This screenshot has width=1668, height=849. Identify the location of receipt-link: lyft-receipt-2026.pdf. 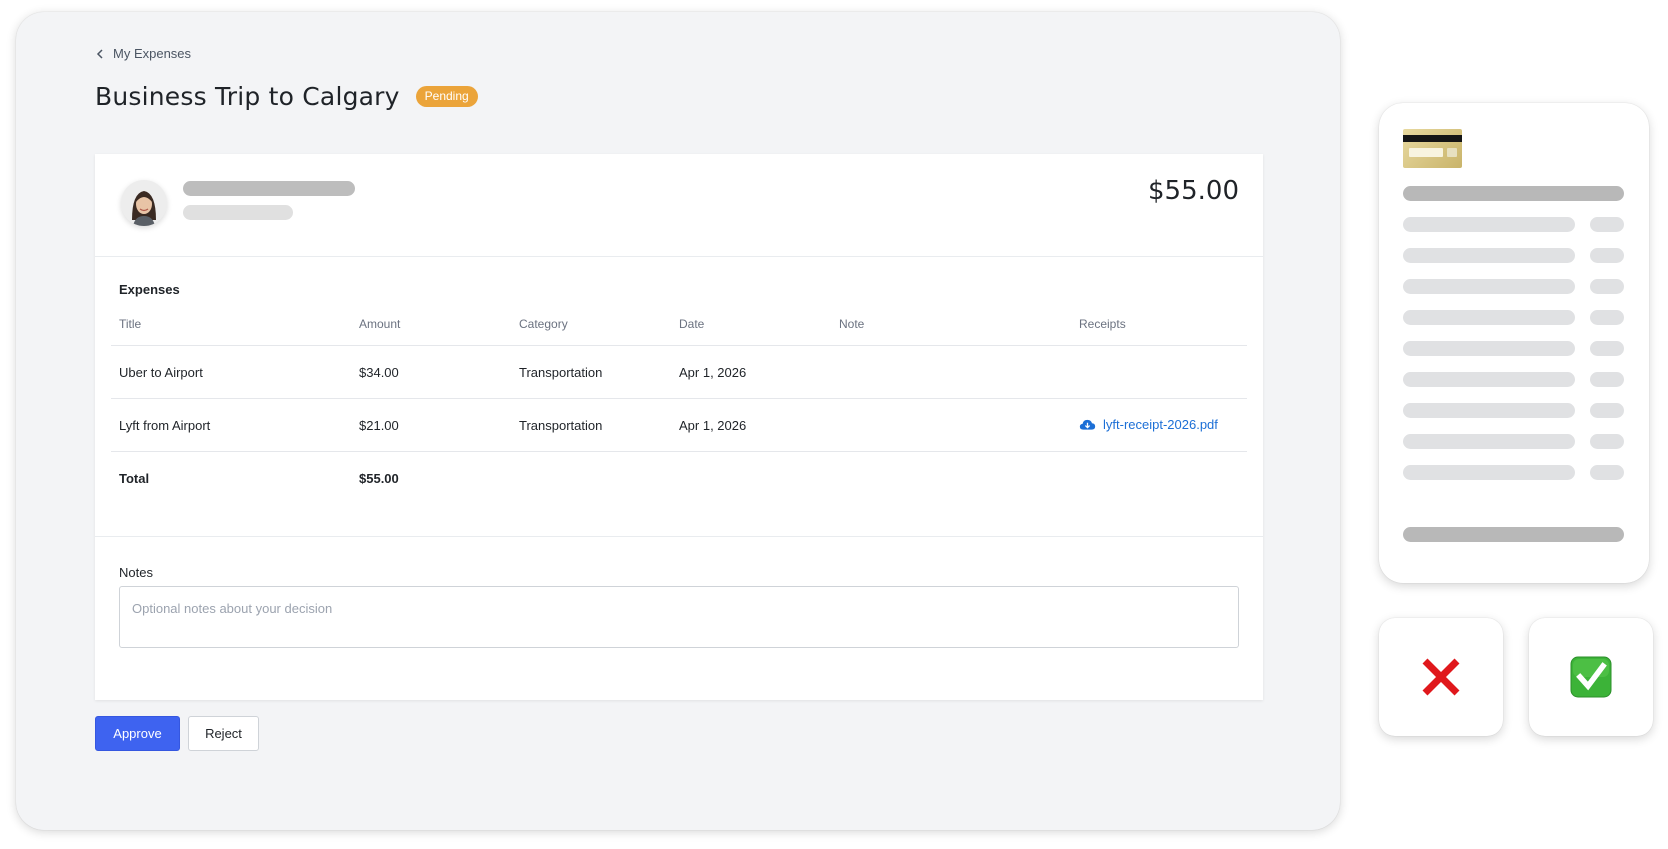
(1148, 424).